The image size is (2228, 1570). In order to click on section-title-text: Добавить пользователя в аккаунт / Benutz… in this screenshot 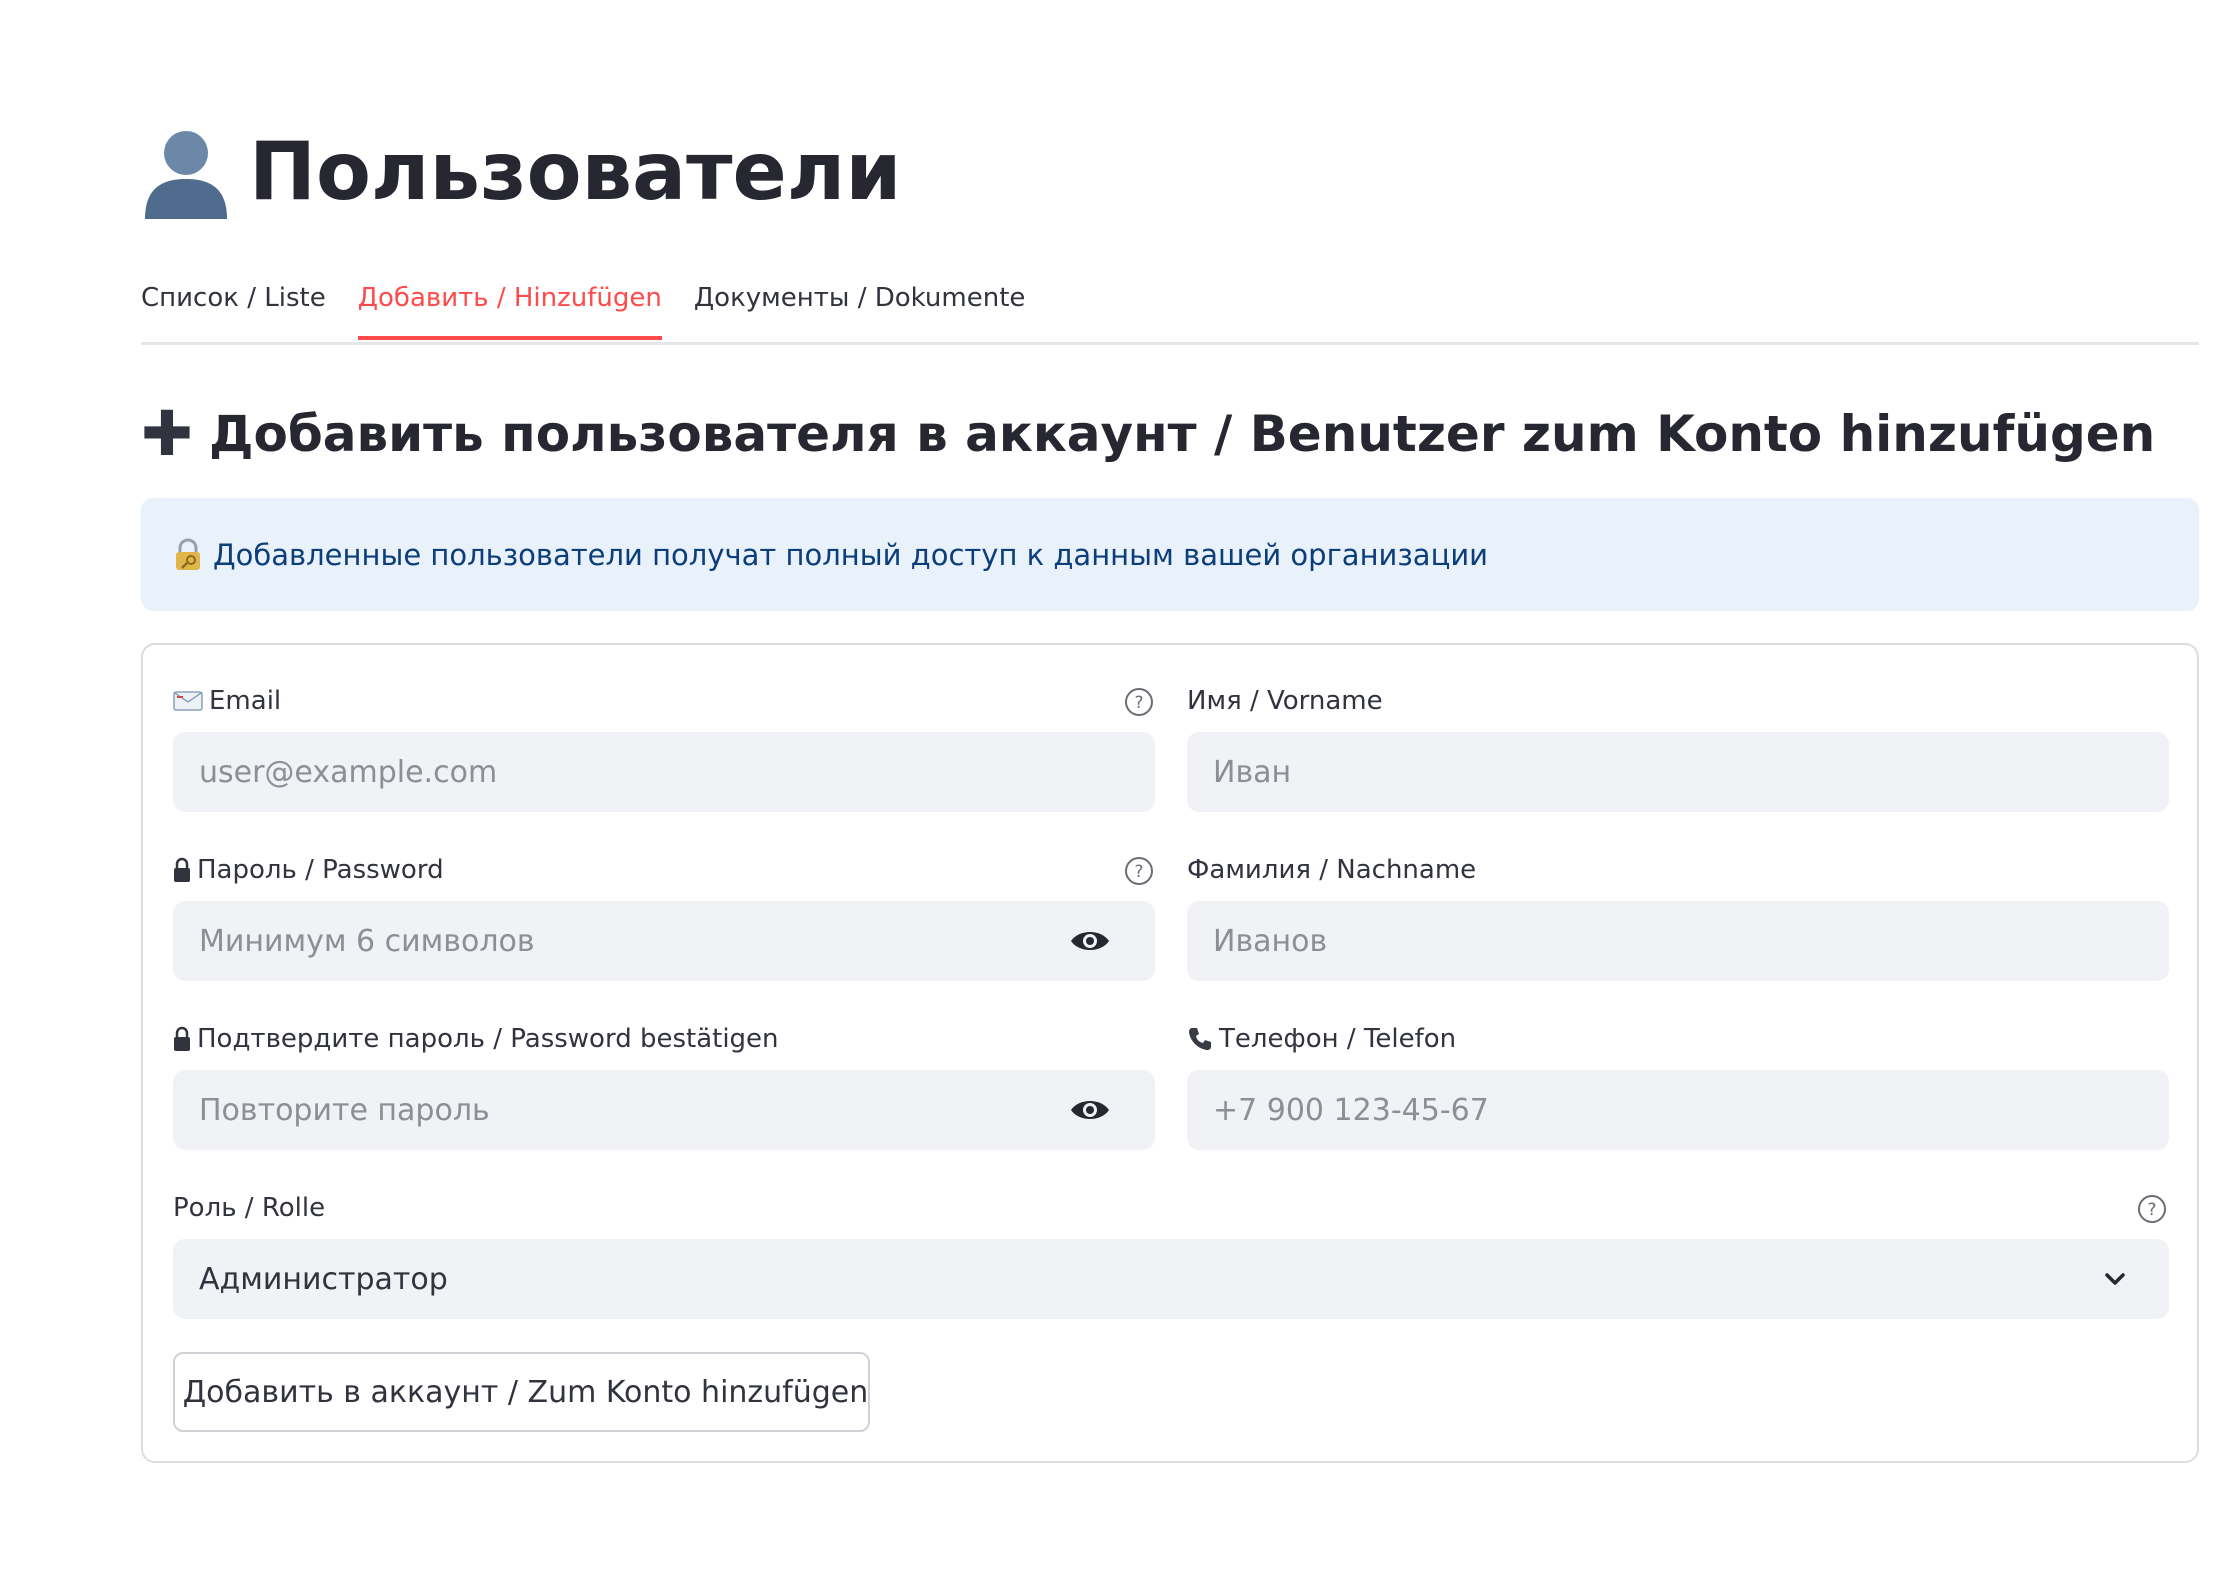, I will do `click(1182, 434)`.